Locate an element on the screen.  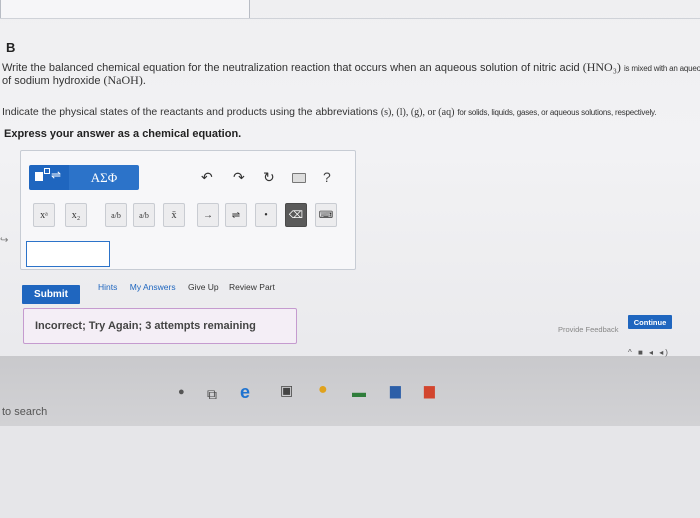
templates-button: ⇌ is located at coordinates (49, 177).